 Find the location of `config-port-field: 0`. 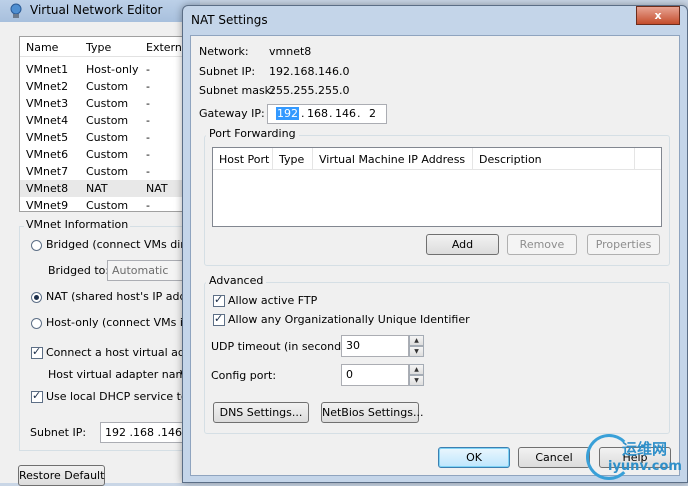

config-port-field: 0 is located at coordinates (375, 375).